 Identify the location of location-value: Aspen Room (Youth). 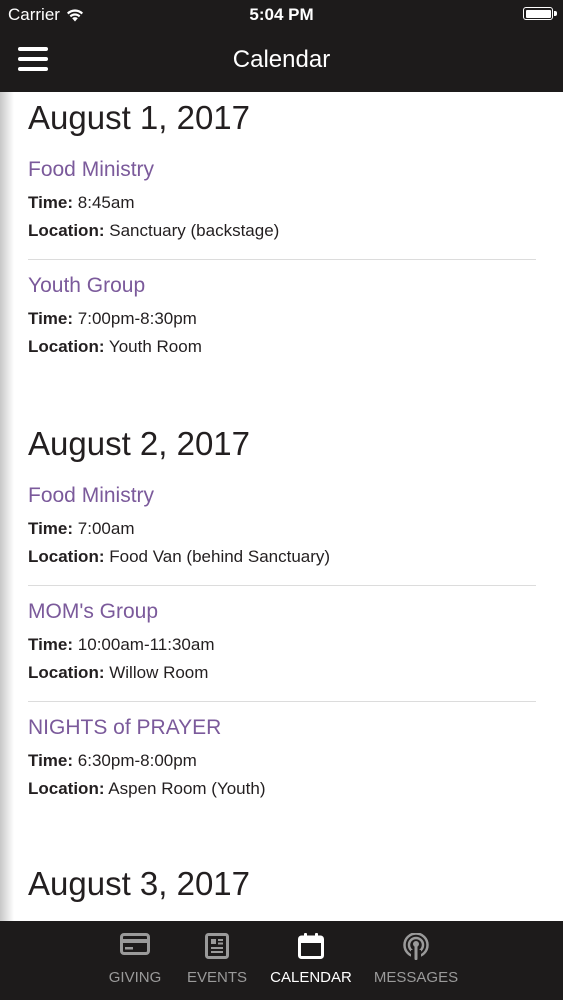
(187, 788).